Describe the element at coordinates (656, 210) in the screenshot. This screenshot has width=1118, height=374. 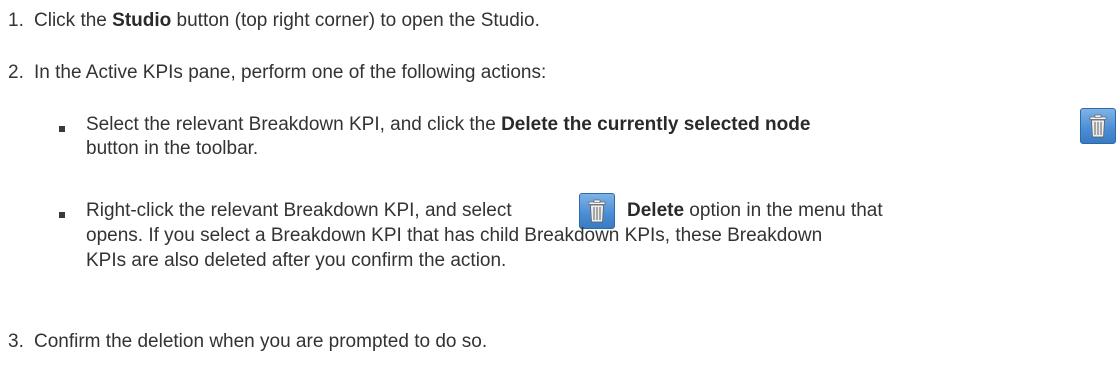
I see `delete-label: Delete` at that location.